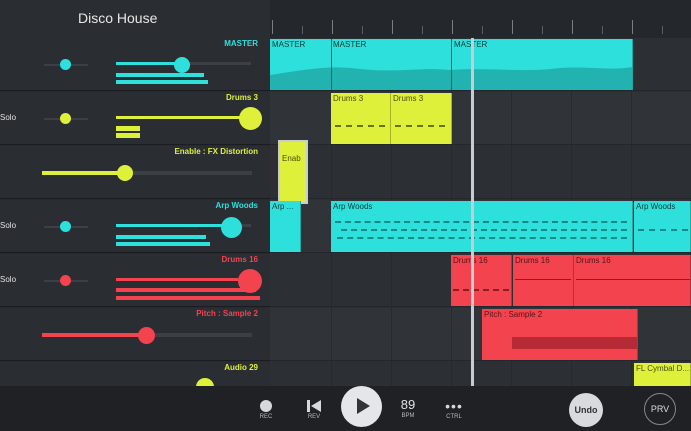 The image size is (691, 431). I want to click on more-dots-icon: •••, so click(454, 406).